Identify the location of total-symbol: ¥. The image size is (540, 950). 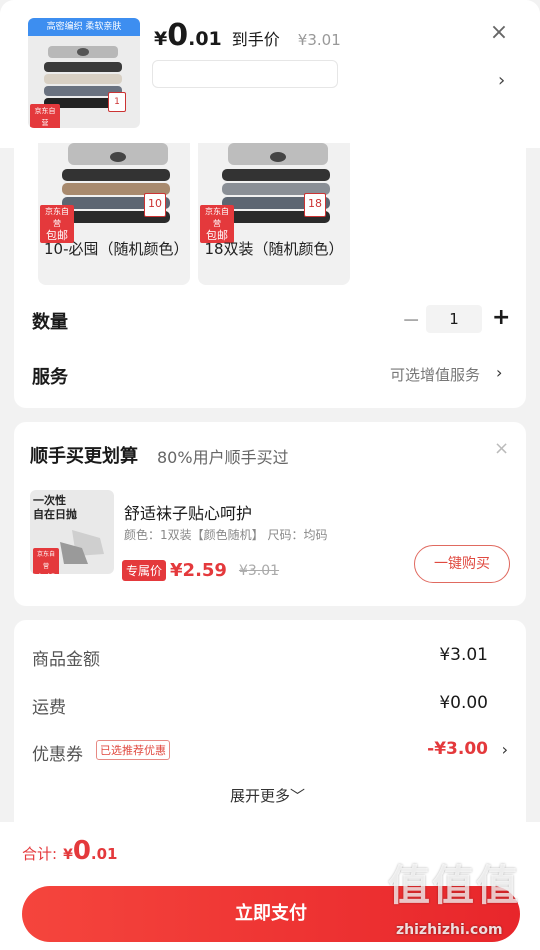
(68, 855).